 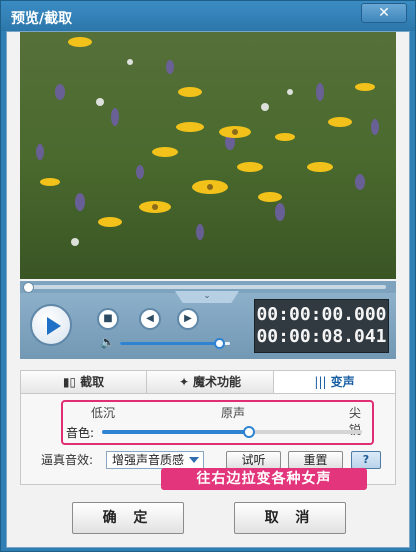 What do you see at coordinates (184, 382) in the screenshot?
I see `magic-icon: ✦` at bounding box center [184, 382].